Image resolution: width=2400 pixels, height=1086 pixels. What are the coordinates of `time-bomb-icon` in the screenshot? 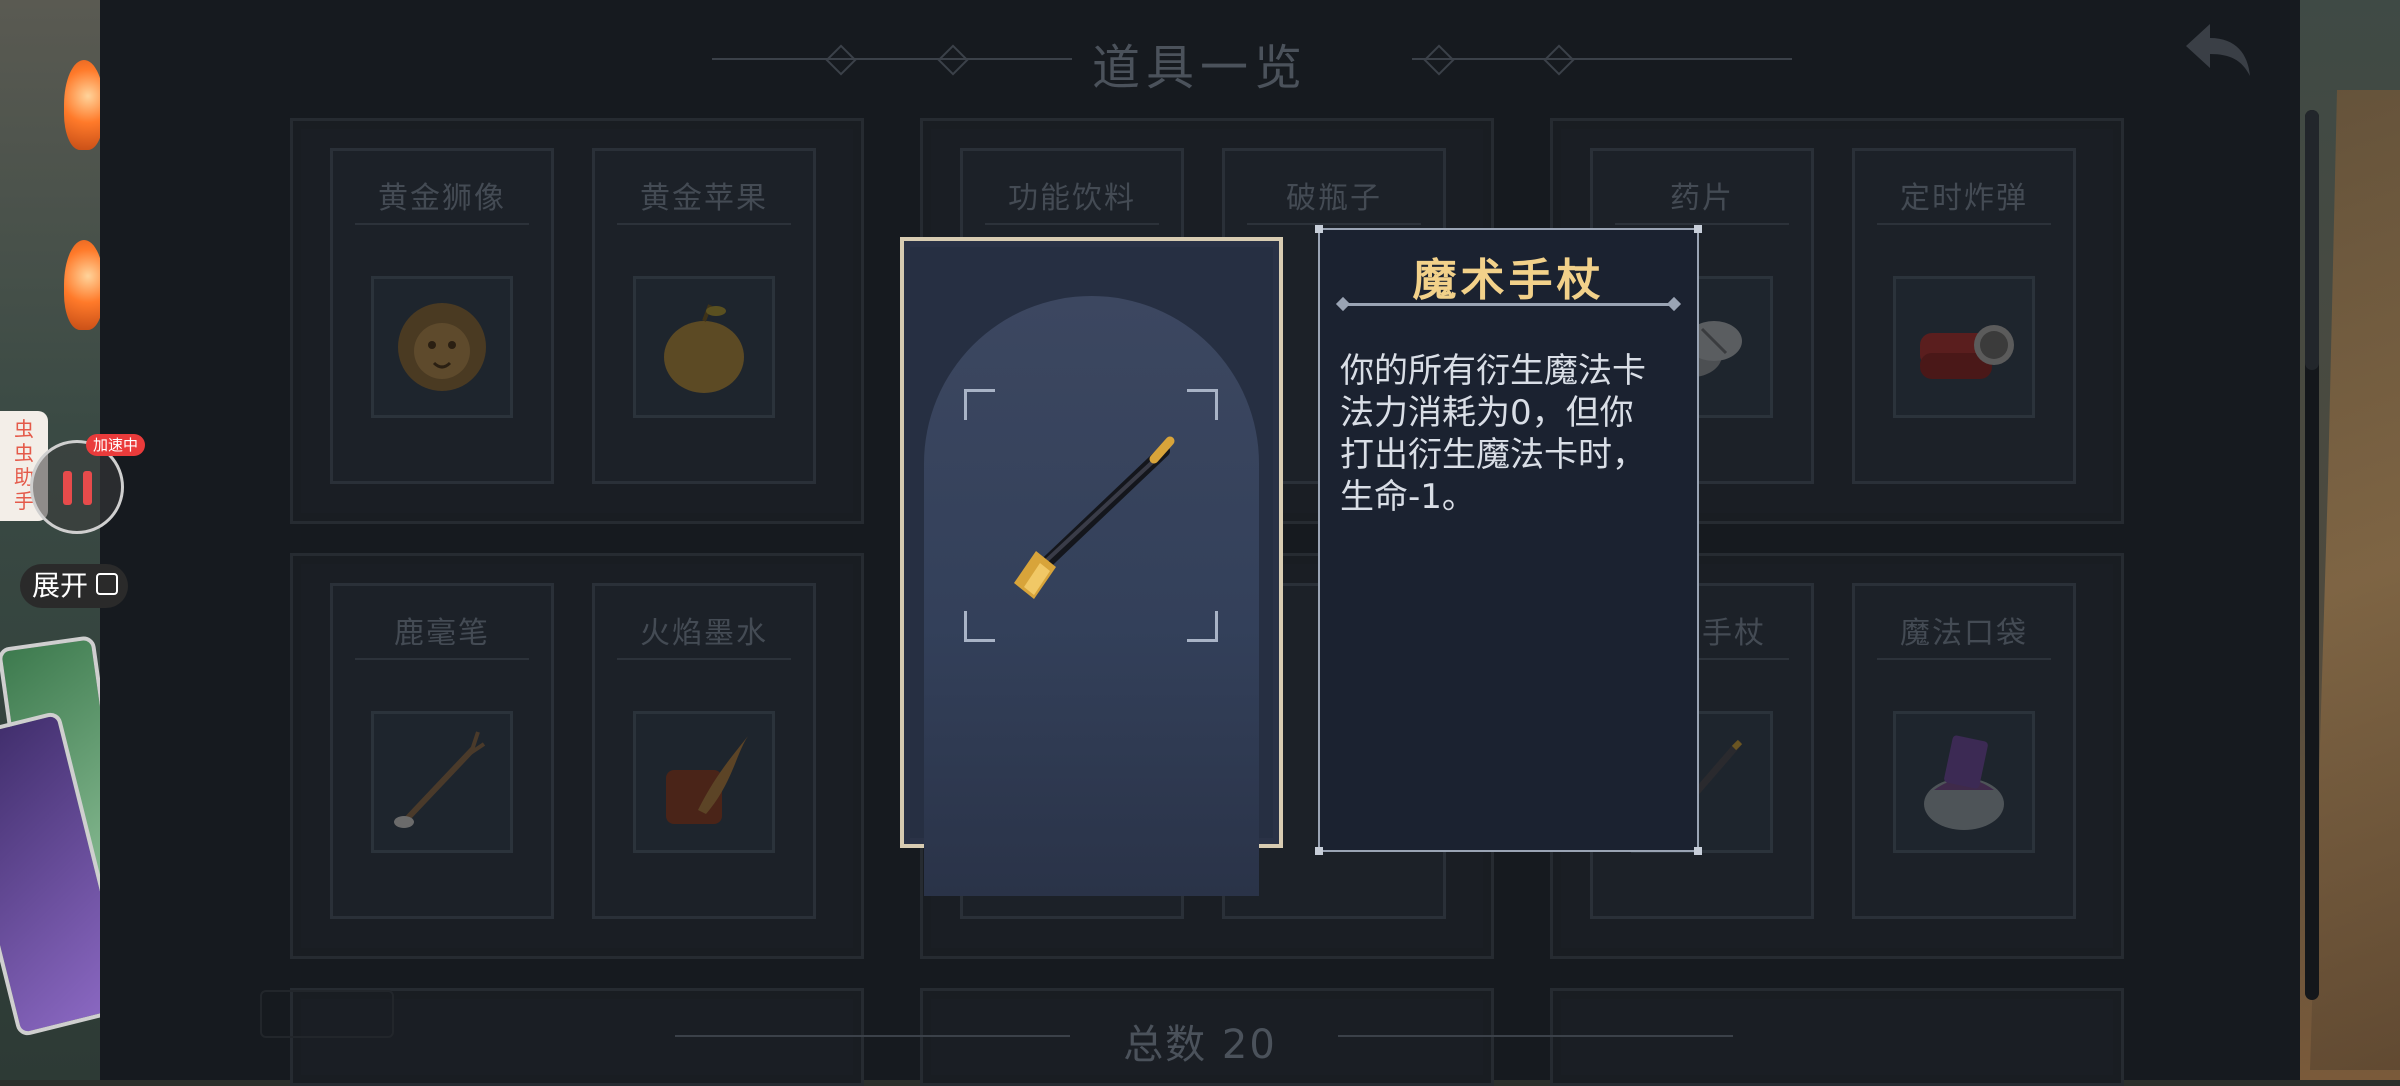 It's located at (1967, 352).